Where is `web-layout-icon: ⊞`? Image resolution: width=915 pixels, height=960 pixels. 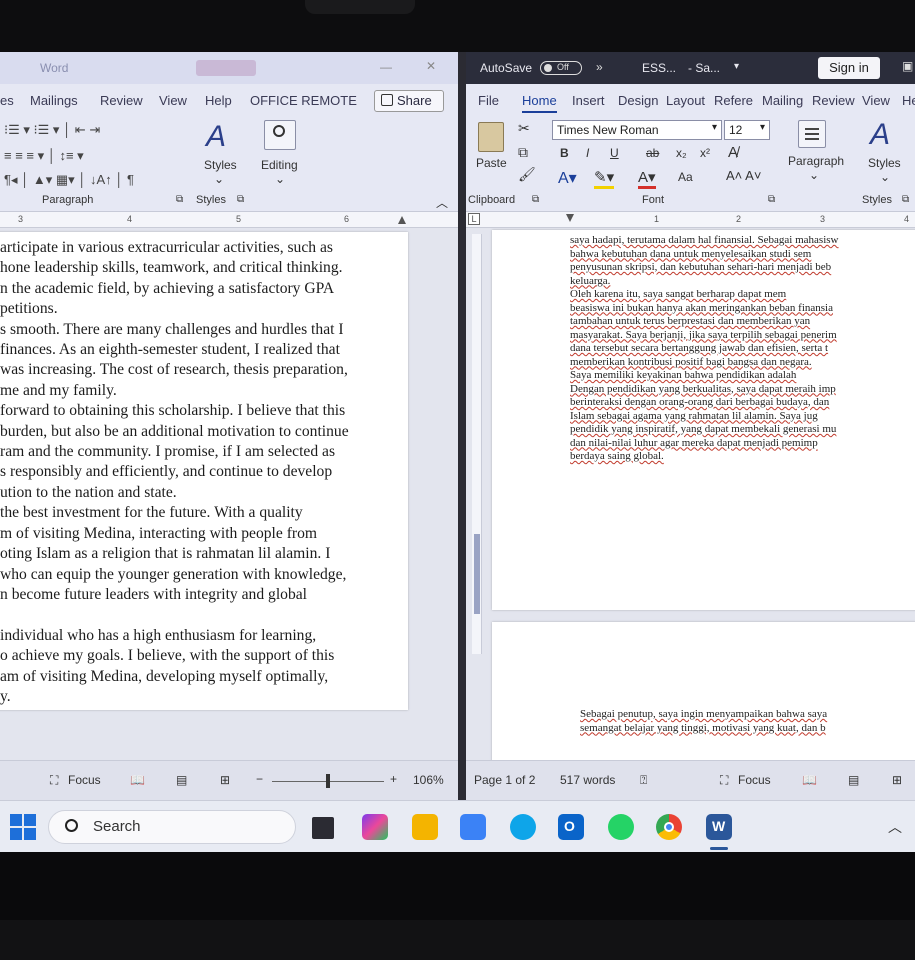
web-layout-icon: ⊞ is located at coordinates (225, 780).